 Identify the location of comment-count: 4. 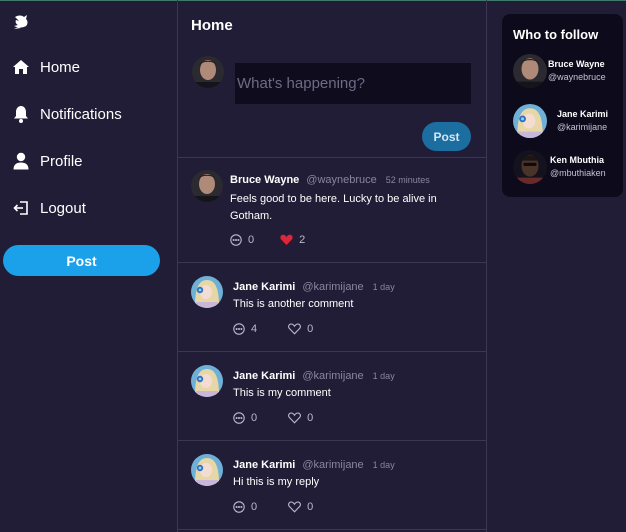
(254, 329).